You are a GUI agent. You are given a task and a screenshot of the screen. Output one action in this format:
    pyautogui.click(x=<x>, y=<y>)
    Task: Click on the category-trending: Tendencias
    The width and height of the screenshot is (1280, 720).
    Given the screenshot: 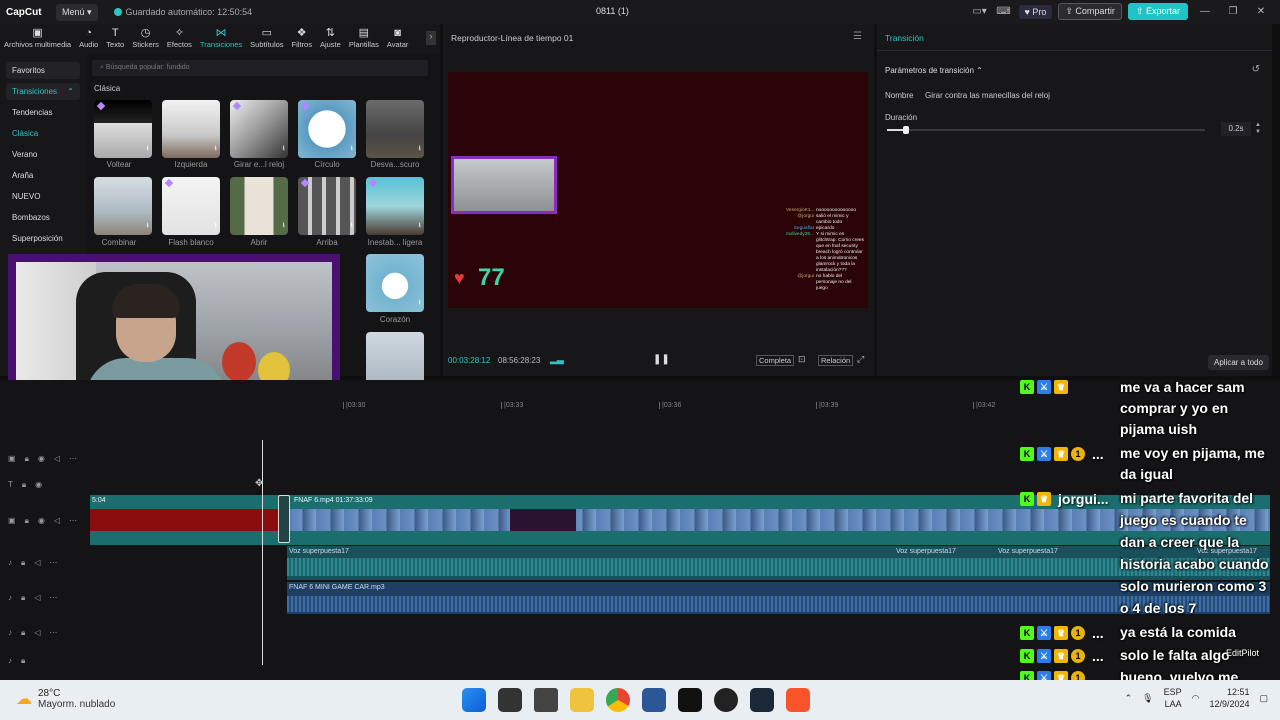 What is the action you would take?
    pyautogui.click(x=43, y=112)
    